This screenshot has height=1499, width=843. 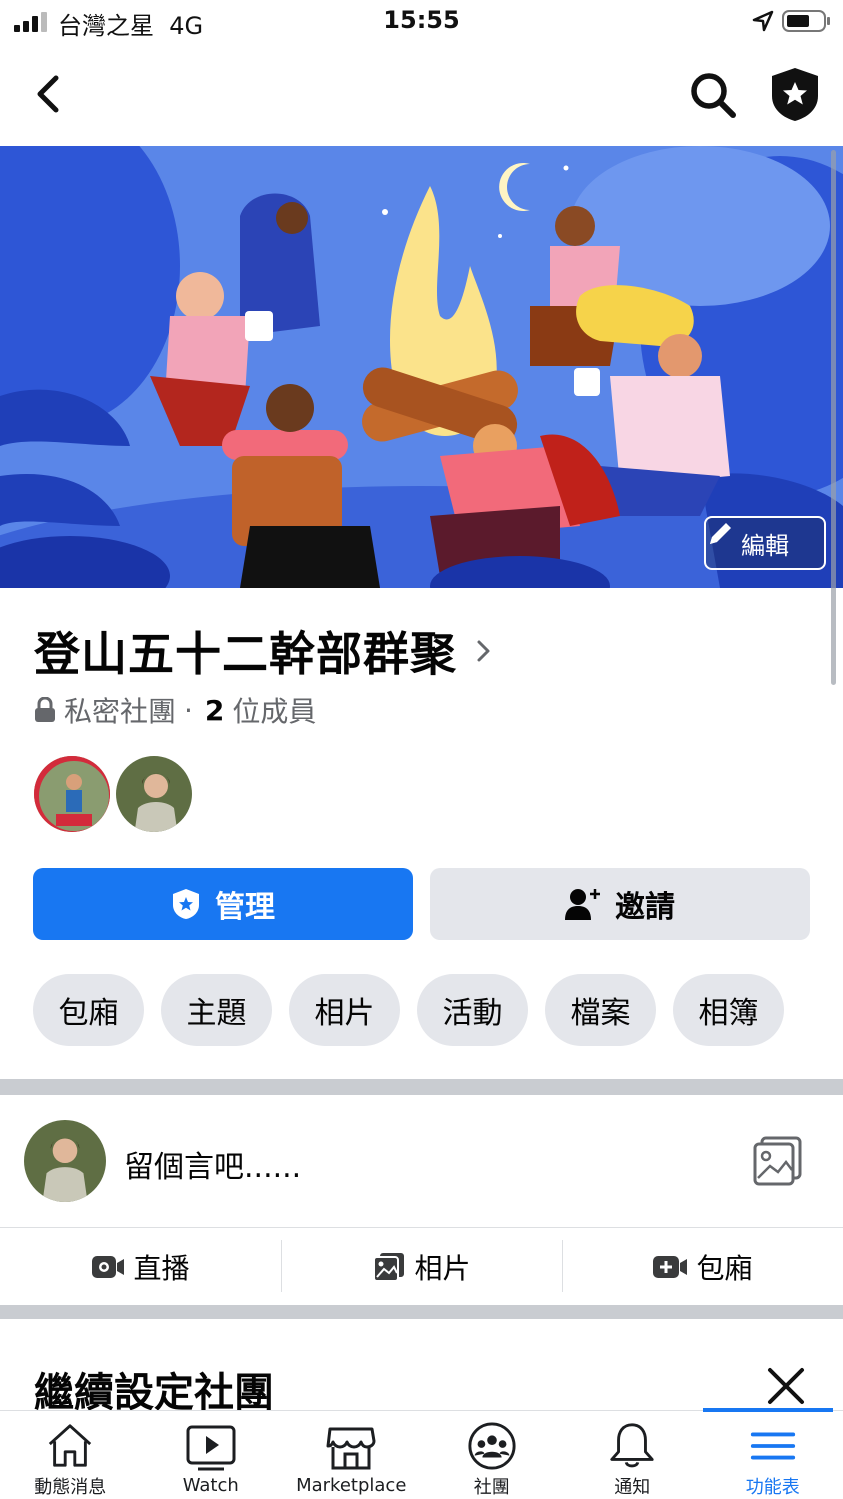 What do you see at coordinates (632, 1445) in the screenshot?
I see `bell-icon` at bounding box center [632, 1445].